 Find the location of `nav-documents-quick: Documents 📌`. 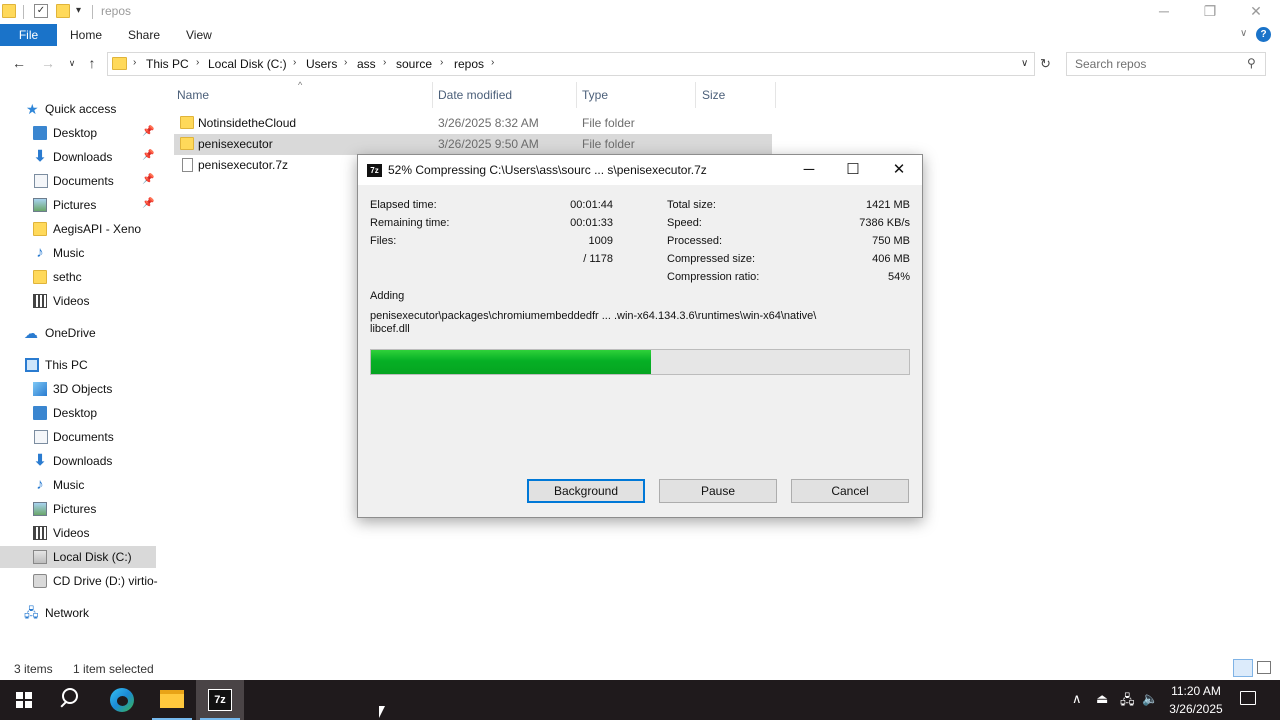

nav-documents-quick: Documents 📌 is located at coordinates (78, 181).